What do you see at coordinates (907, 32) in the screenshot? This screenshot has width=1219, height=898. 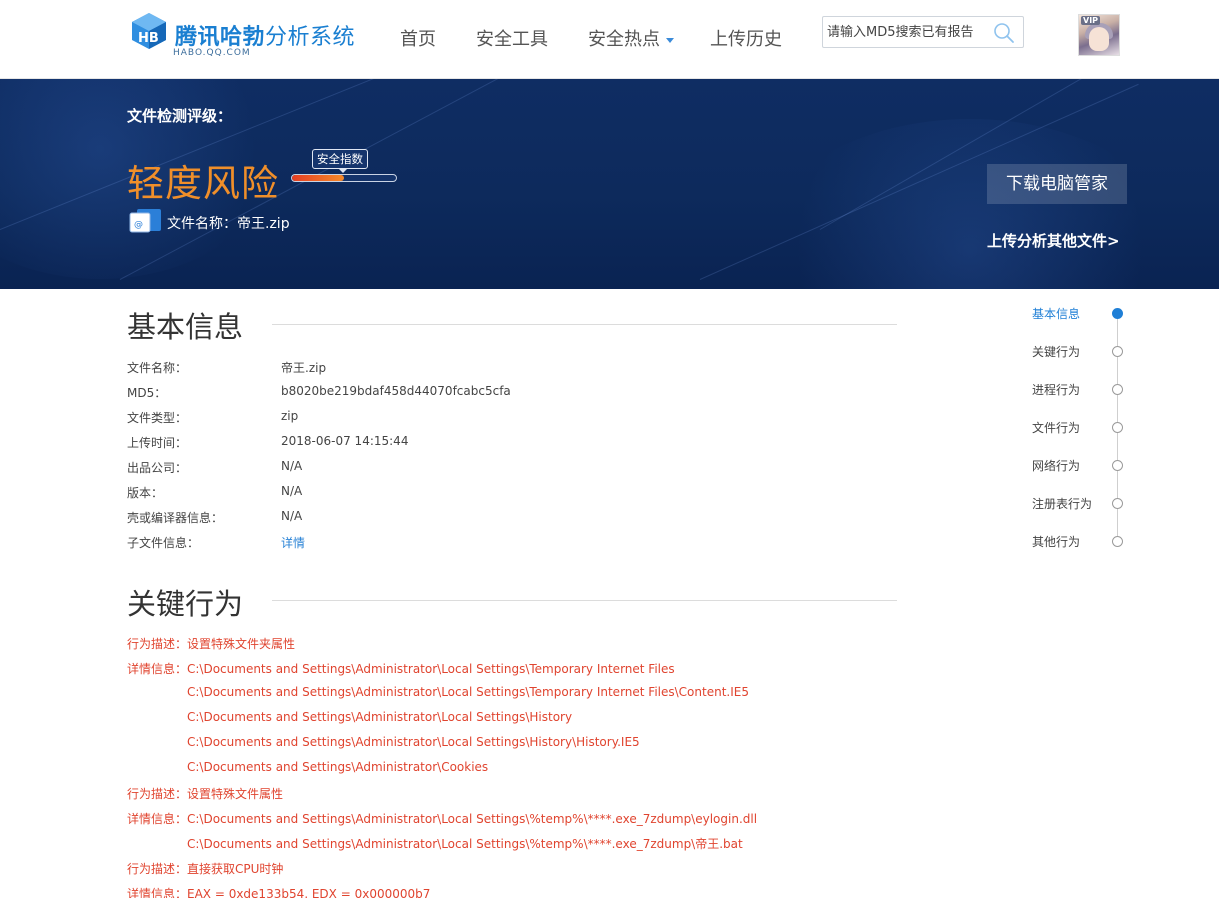 I see `md5-search-input` at bounding box center [907, 32].